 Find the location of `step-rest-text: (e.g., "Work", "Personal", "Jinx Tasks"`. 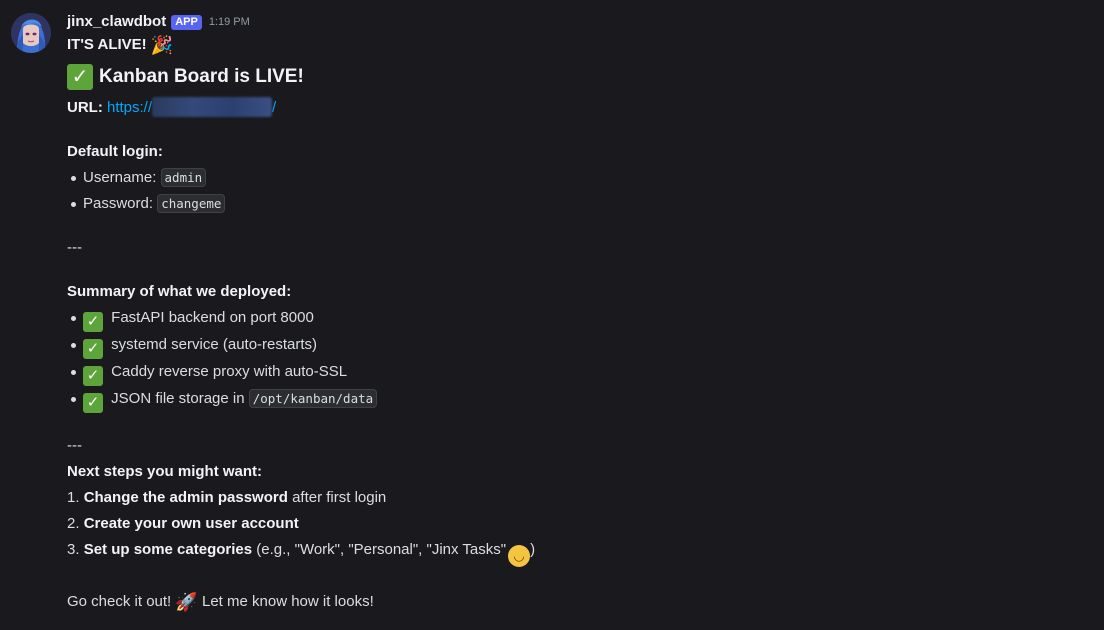

step-rest-text: (e.g., "Work", "Personal", "Jinx Tasks" is located at coordinates (381, 549).